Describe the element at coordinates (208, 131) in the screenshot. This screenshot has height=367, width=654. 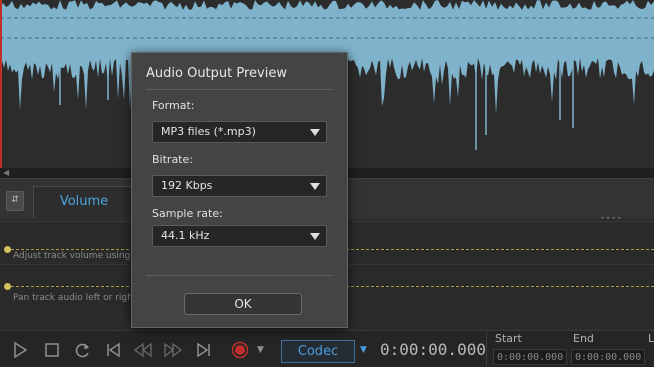
I see `format-select-value: MP3 files (*.mp3)` at that location.